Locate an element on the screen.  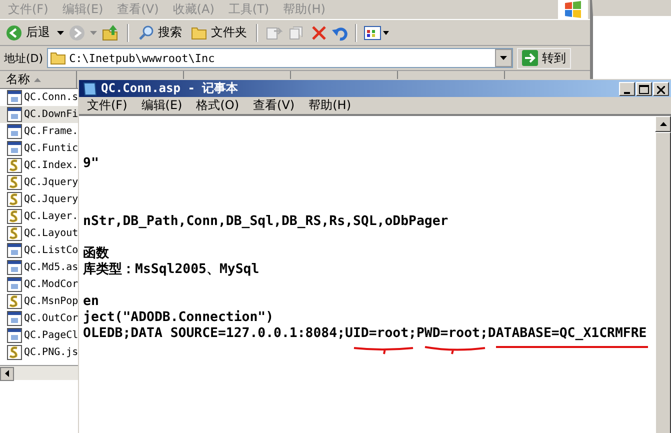
search-icon is located at coordinates (146, 32).